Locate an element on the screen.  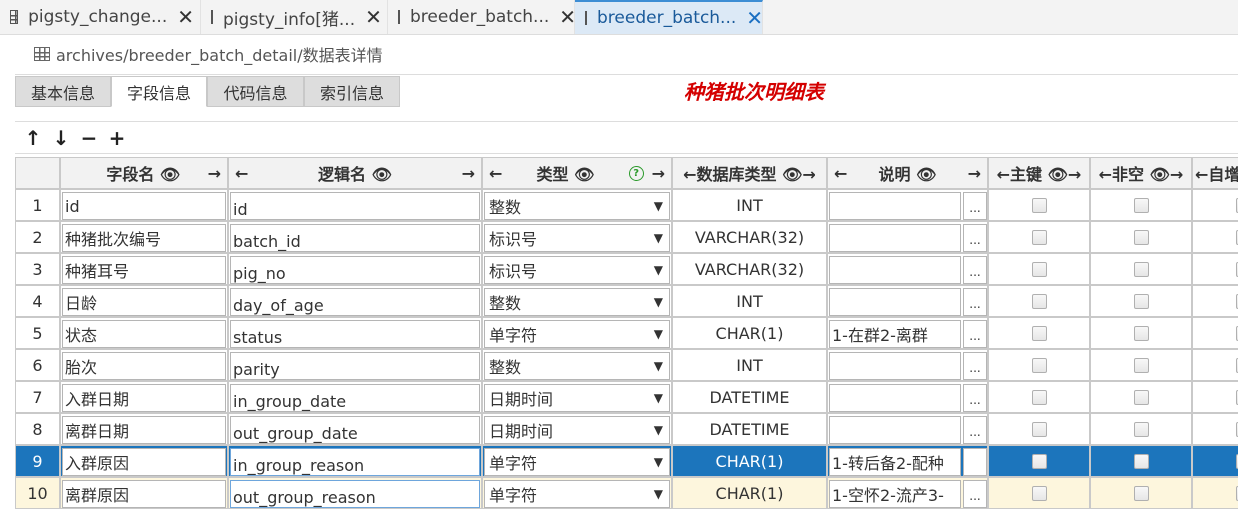
tab-index-info: 索引信息 is located at coordinates (352, 91).